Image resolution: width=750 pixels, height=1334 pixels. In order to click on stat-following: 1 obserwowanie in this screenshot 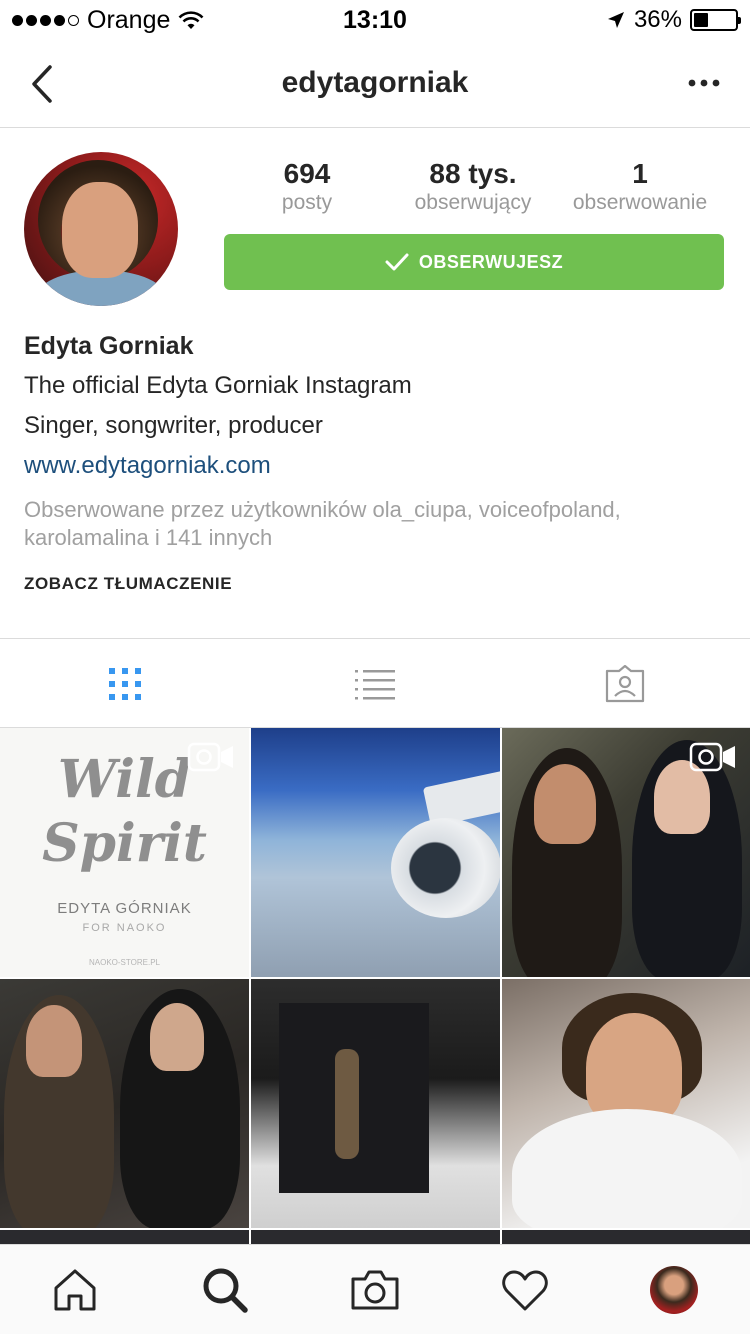, I will do `click(640, 187)`.